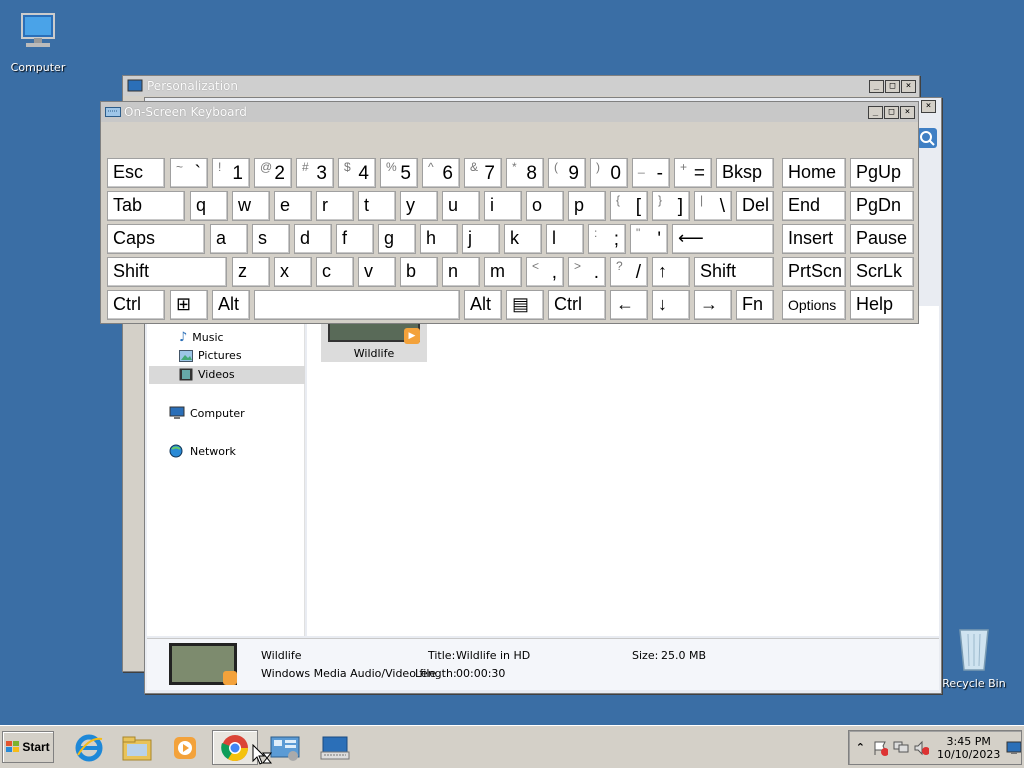  I want to click on show-hidden-icons-button: ⌃, so click(860, 747).